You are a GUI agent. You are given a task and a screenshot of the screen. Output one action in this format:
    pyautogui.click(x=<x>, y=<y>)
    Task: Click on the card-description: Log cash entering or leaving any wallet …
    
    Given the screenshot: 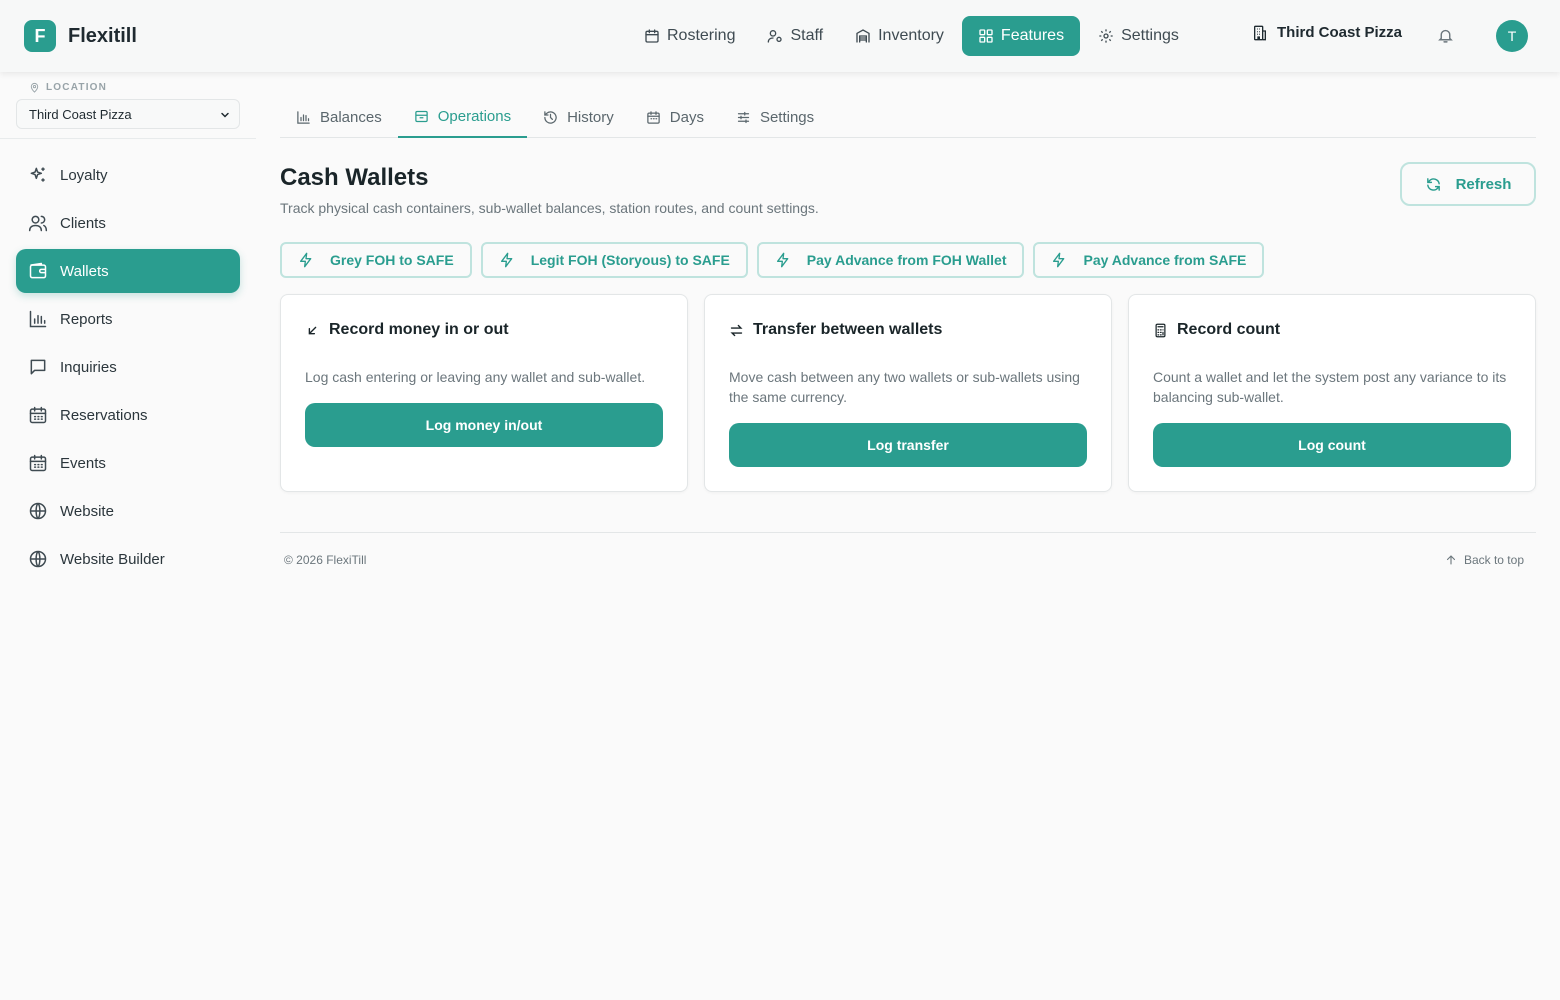 What is the action you would take?
    pyautogui.click(x=475, y=377)
    